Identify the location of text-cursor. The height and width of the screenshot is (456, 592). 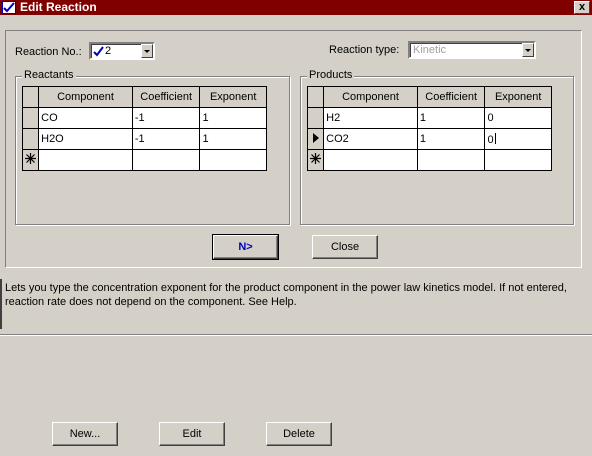
(495, 138).